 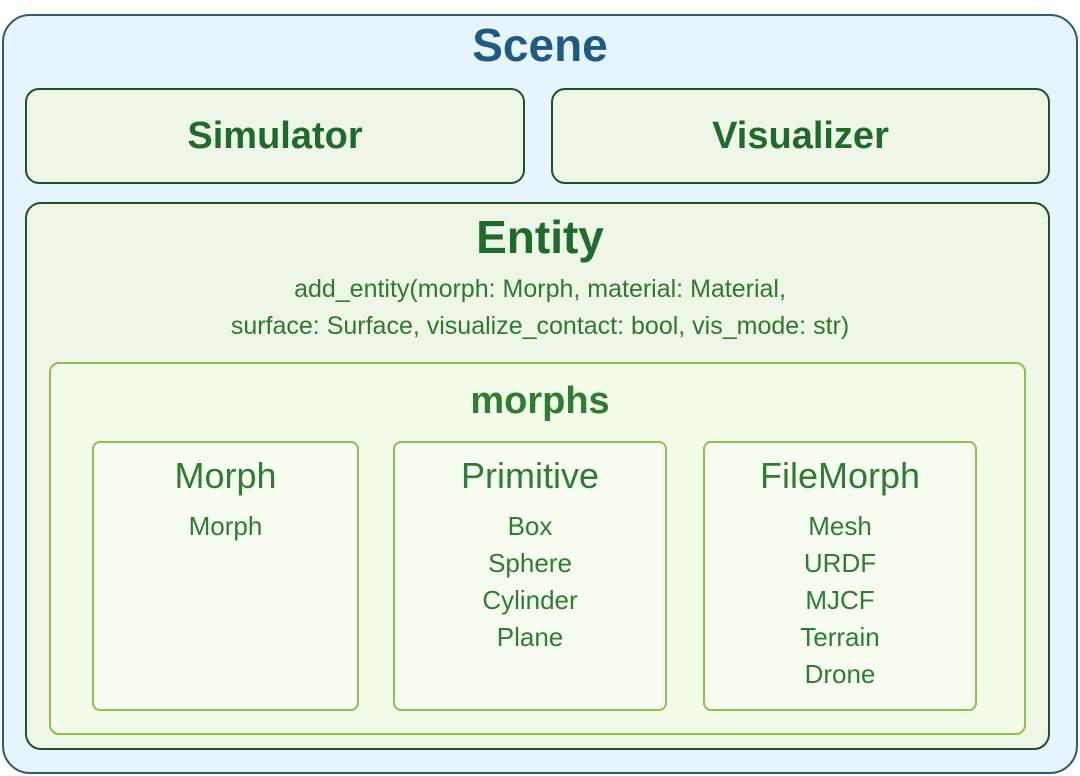 What do you see at coordinates (529, 475) in the screenshot?
I see `morph-group-title: Primitive` at bounding box center [529, 475].